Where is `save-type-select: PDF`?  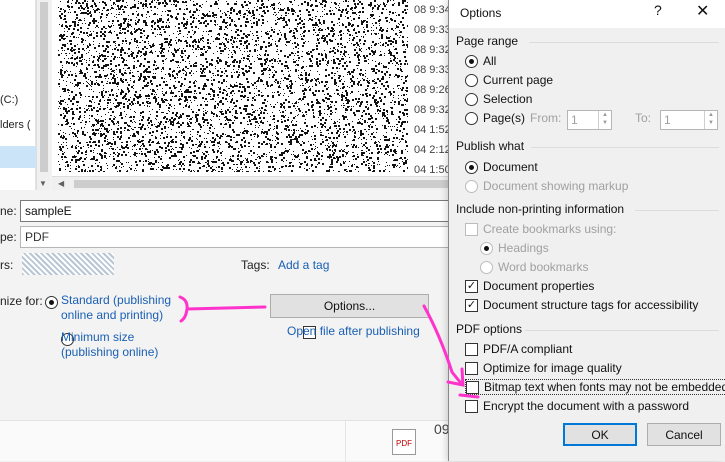
save-type-select: PDF is located at coordinates (235, 237).